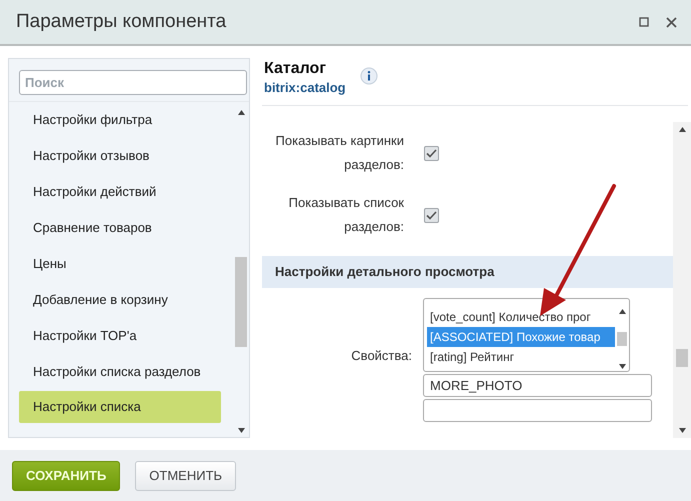  Describe the element at coordinates (346, 215) in the screenshot. I see `setting-label: Показывать список разделов:` at that location.